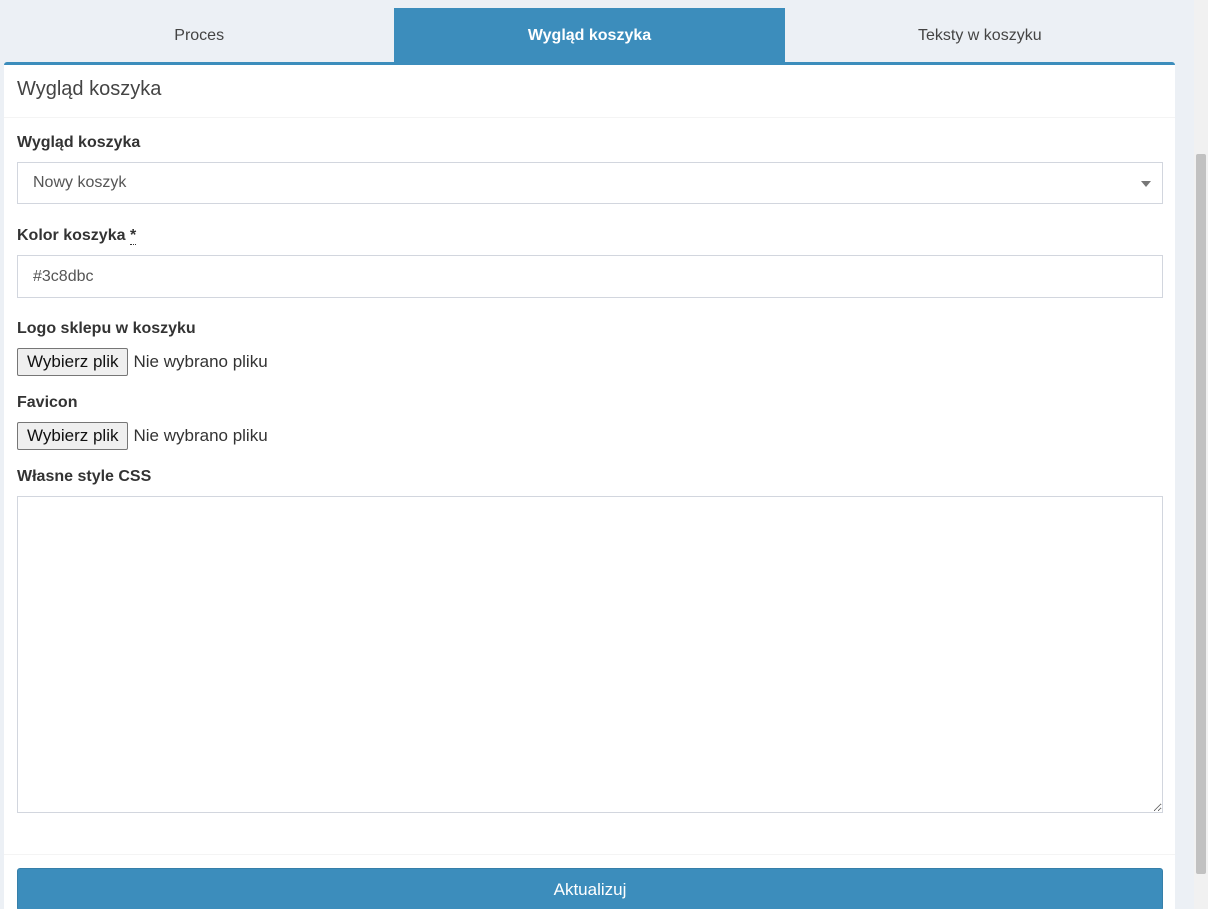 The width and height of the screenshot is (1208, 909). I want to click on shop-logo-file: Wybierz plik Nie wybrano pliku, so click(590, 362).